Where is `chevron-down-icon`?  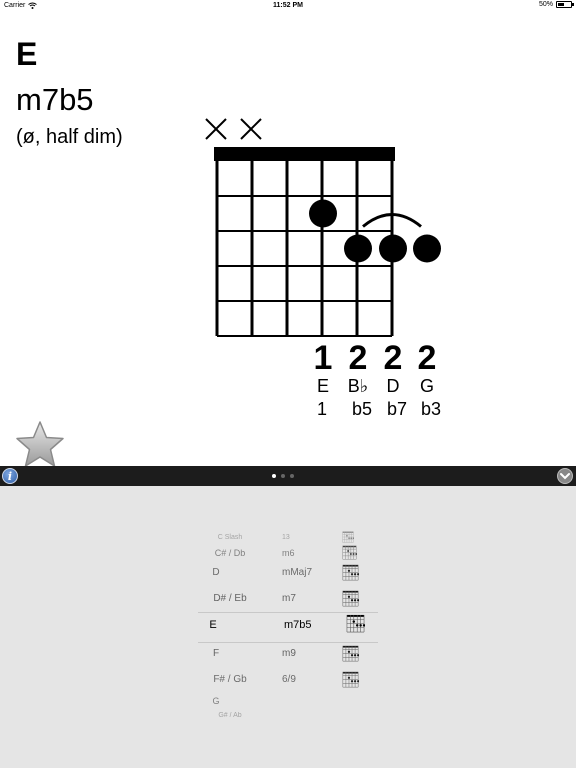
chevron-down-icon is located at coordinates (565, 476).